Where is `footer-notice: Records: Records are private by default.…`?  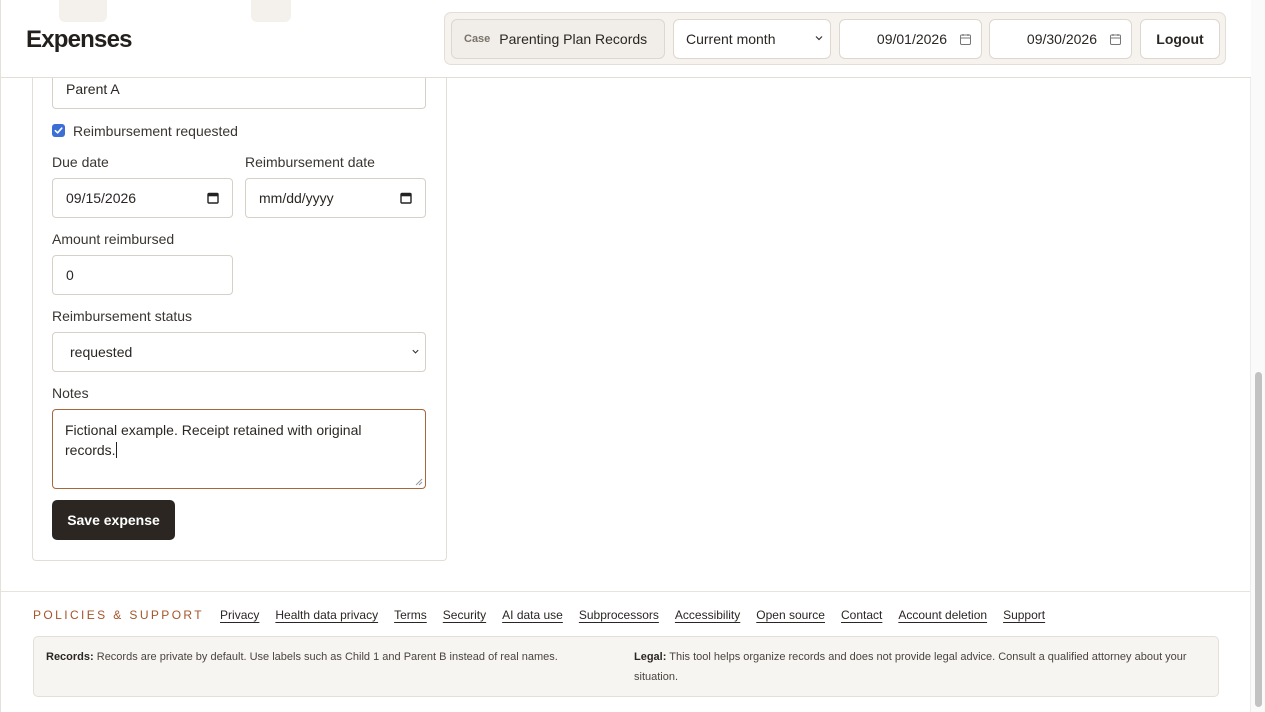 footer-notice: Records: Records are private by default.… is located at coordinates (626, 666).